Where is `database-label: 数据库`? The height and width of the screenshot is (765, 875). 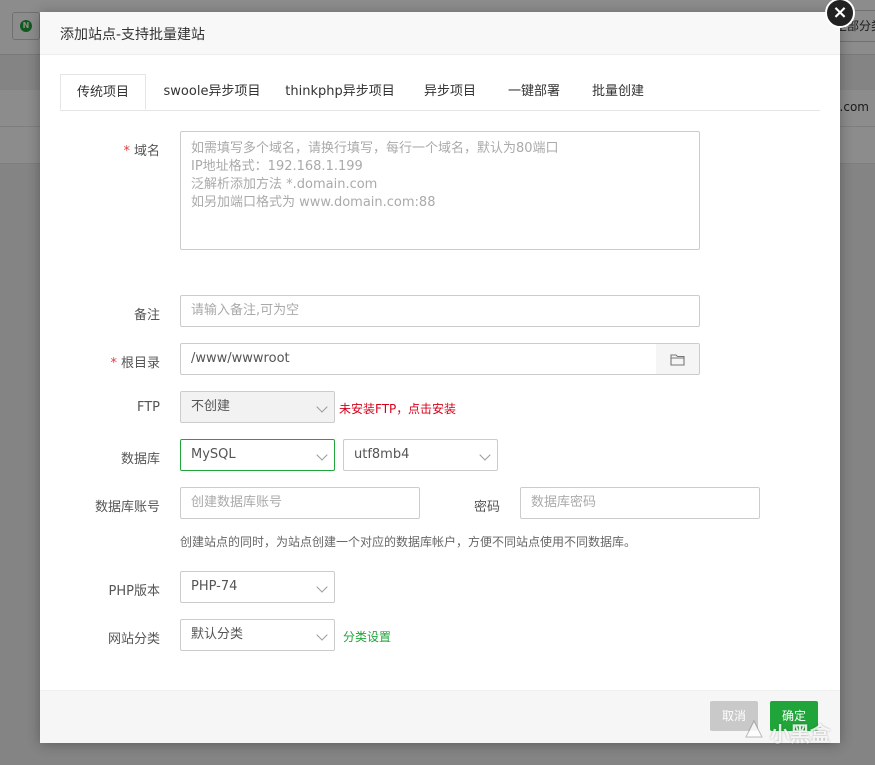 database-label: 数据库 is located at coordinates (140, 459).